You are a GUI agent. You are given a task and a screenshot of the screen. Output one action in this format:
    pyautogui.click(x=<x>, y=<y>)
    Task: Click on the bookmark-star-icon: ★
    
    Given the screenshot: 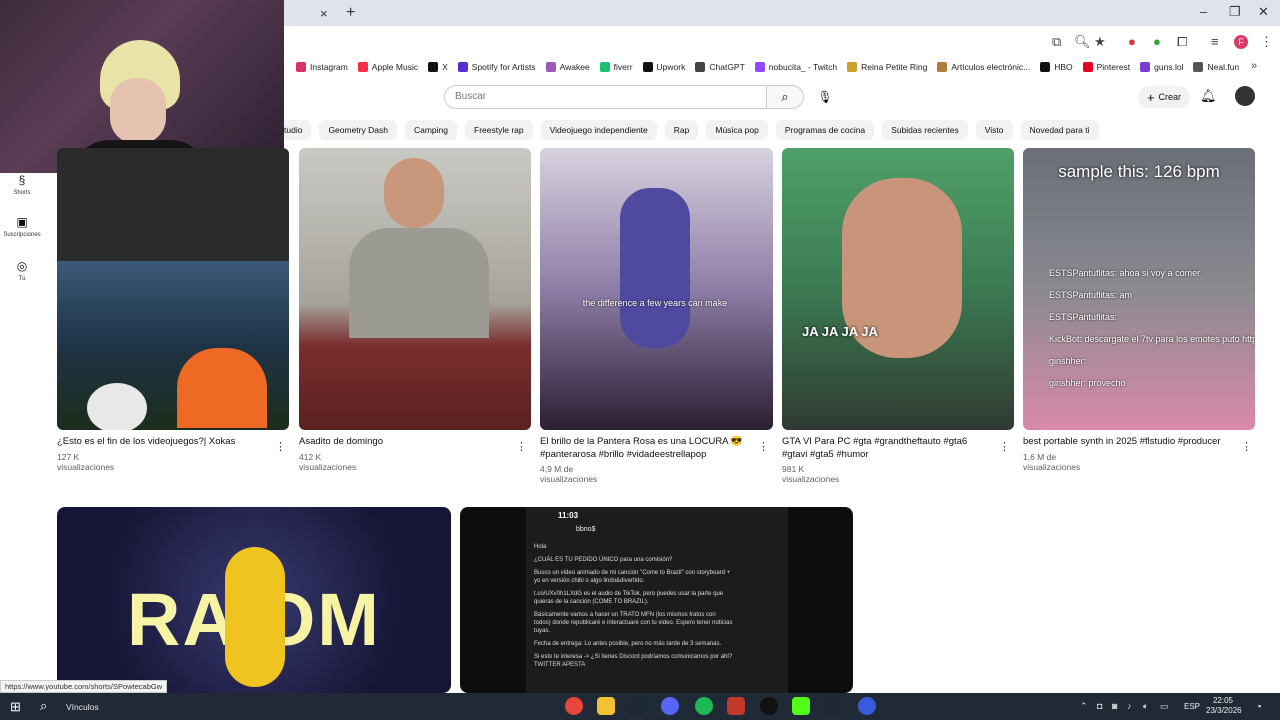 What is the action you would take?
    pyautogui.click(x=1100, y=42)
    